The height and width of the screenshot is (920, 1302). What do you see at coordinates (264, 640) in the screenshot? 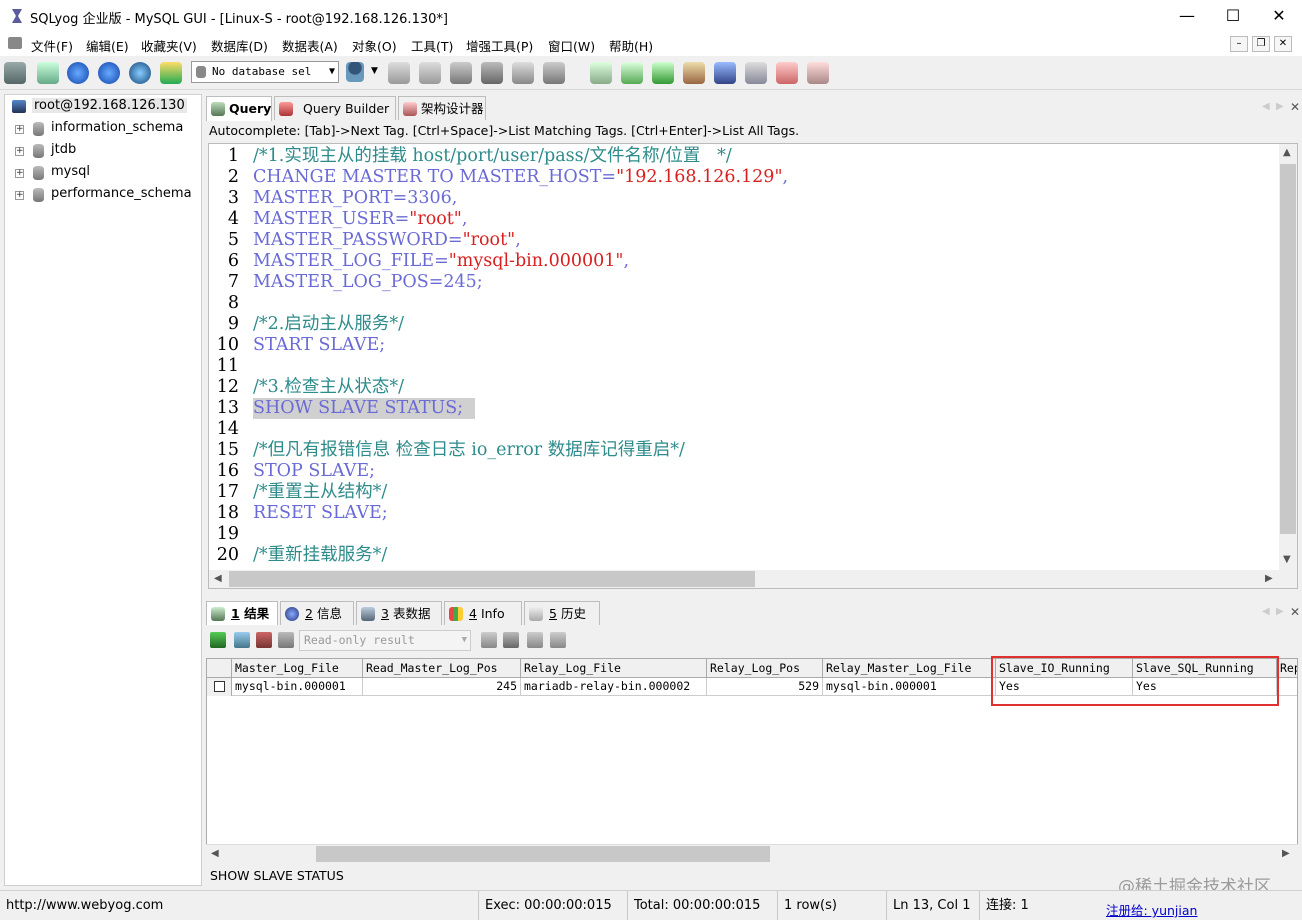
I see `excel-export-icon` at bounding box center [264, 640].